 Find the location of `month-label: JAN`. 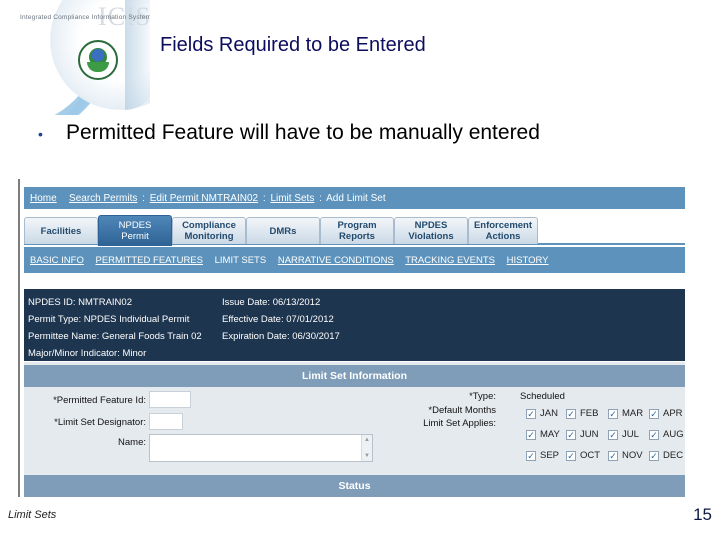

month-label: JAN is located at coordinates (549, 413).